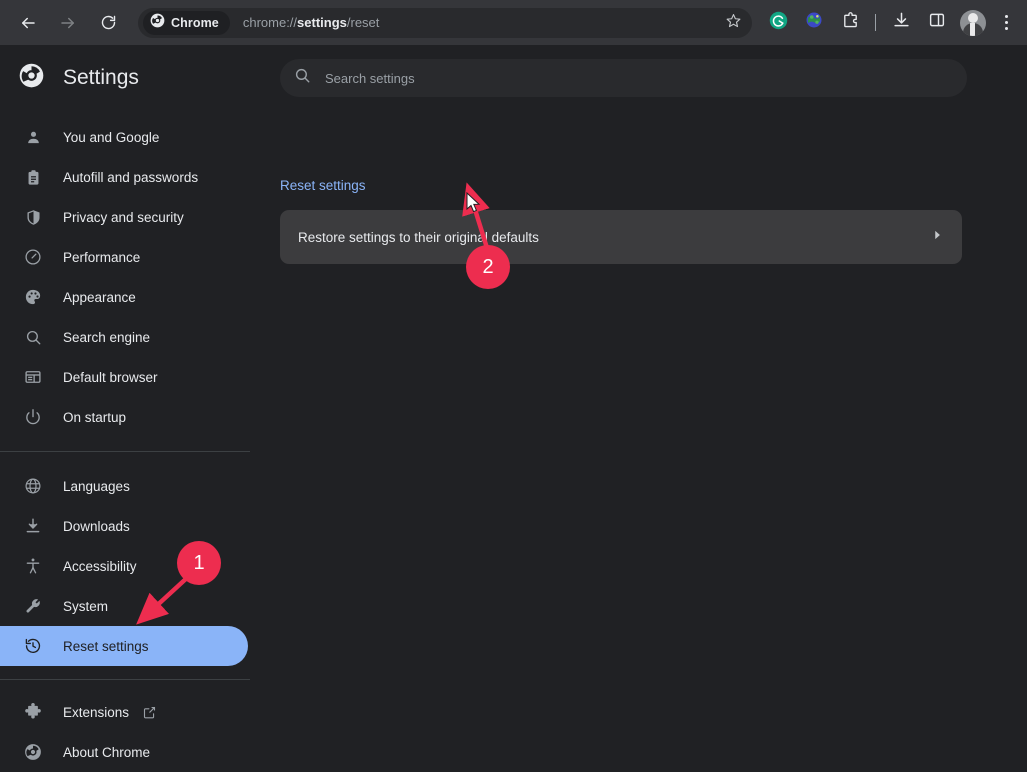 The width and height of the screenshot is (1027, 772). I want to click on grammarly-extension-icon, so click(778, 23).